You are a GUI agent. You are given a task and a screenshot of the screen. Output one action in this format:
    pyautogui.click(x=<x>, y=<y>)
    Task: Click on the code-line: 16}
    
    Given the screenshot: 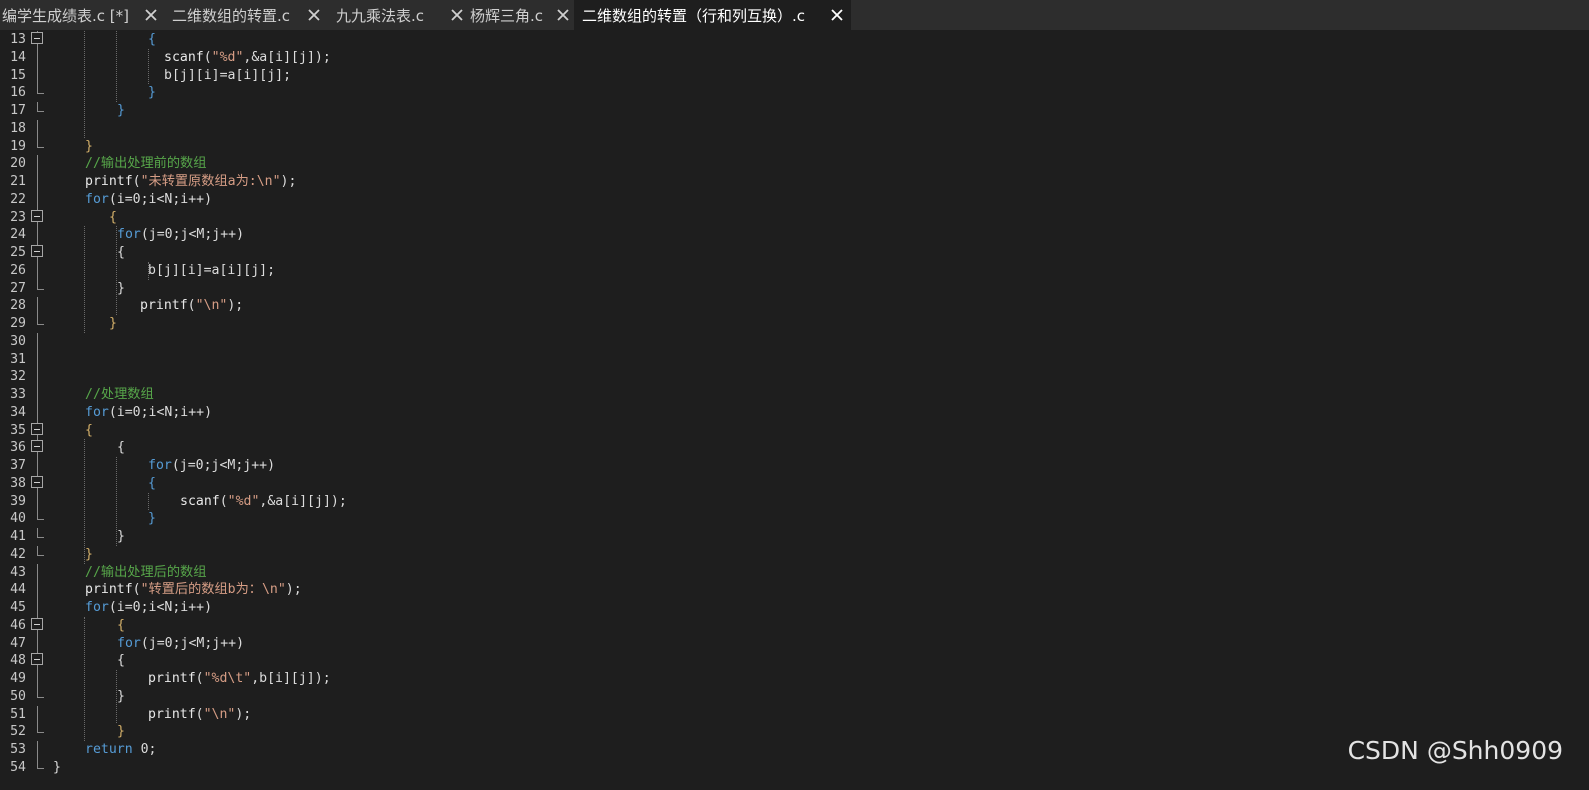 What is the action you would take?
    pyautogui.click(x=794, y=93)
    